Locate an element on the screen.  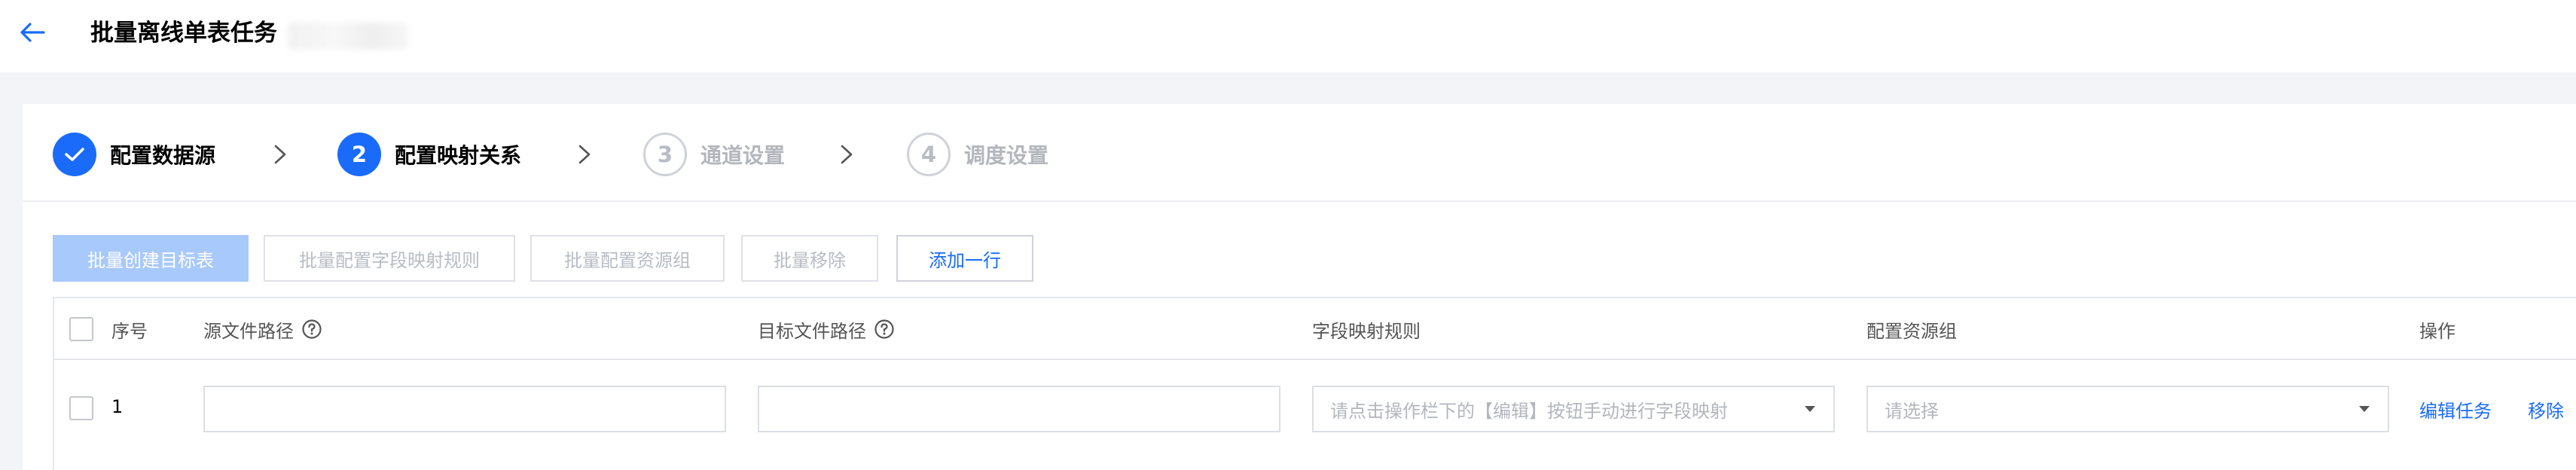
source-path-input is located at coordinates (465, 409).